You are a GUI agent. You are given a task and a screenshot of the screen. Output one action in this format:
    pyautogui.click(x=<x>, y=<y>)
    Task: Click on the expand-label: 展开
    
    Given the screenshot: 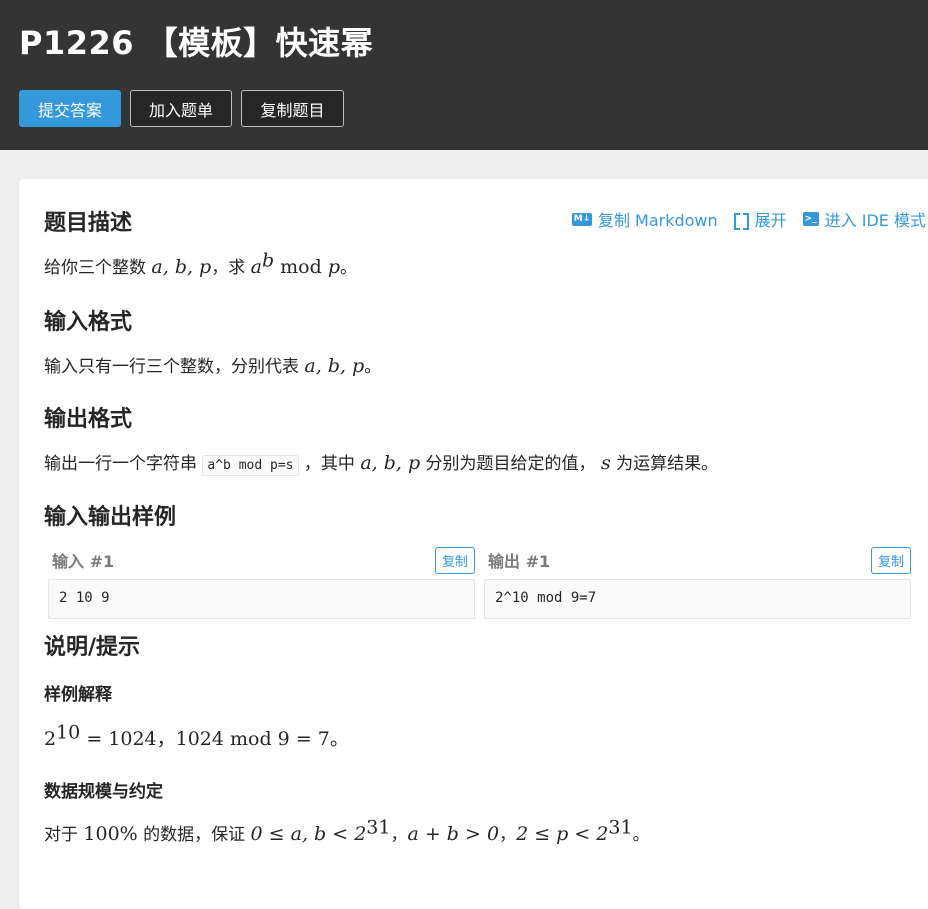 What is the action you would take?
    pyautogui.click(x=770, y=220)
    